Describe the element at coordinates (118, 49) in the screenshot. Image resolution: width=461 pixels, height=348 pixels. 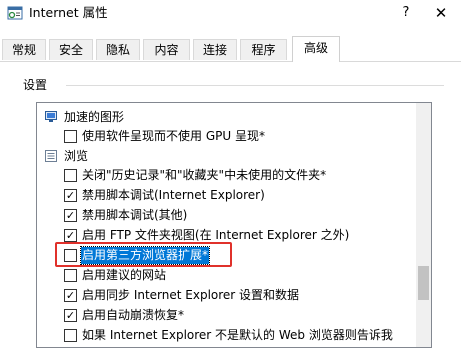
I see `tab-privacy: 隐私` at that location.